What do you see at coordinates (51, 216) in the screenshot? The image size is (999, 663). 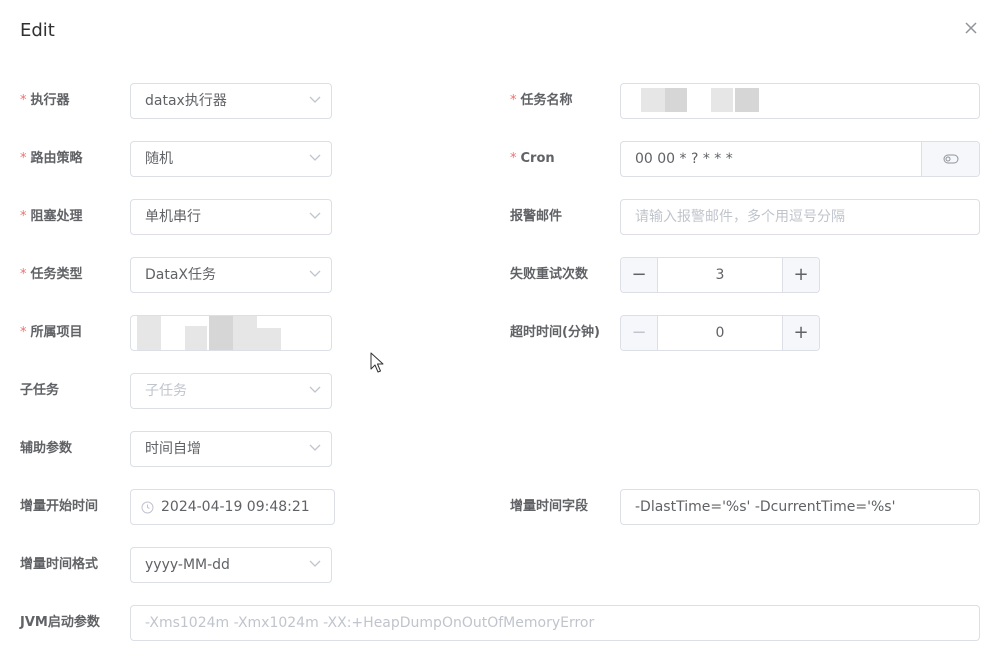 I see `block-strategy-label: * 阻塞处理` at bounding box center [51, 216].